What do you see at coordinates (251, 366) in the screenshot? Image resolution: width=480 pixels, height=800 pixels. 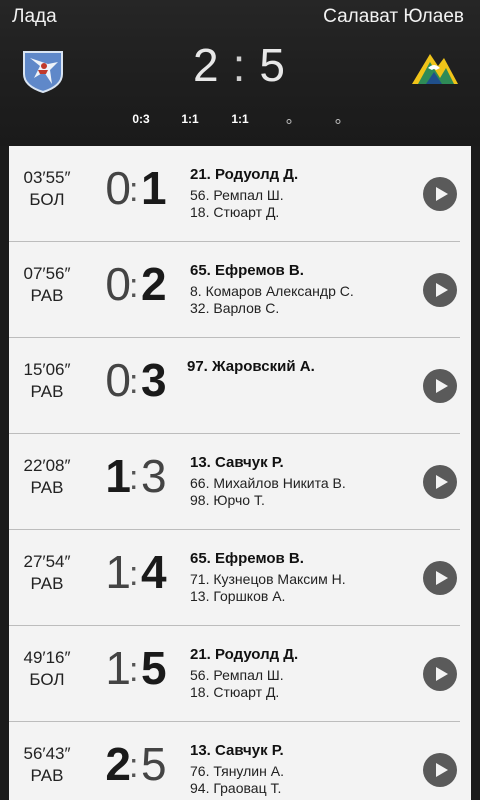 I see `goal-scorer: 97. Жаровский А.` at bounding box center [251, 366].